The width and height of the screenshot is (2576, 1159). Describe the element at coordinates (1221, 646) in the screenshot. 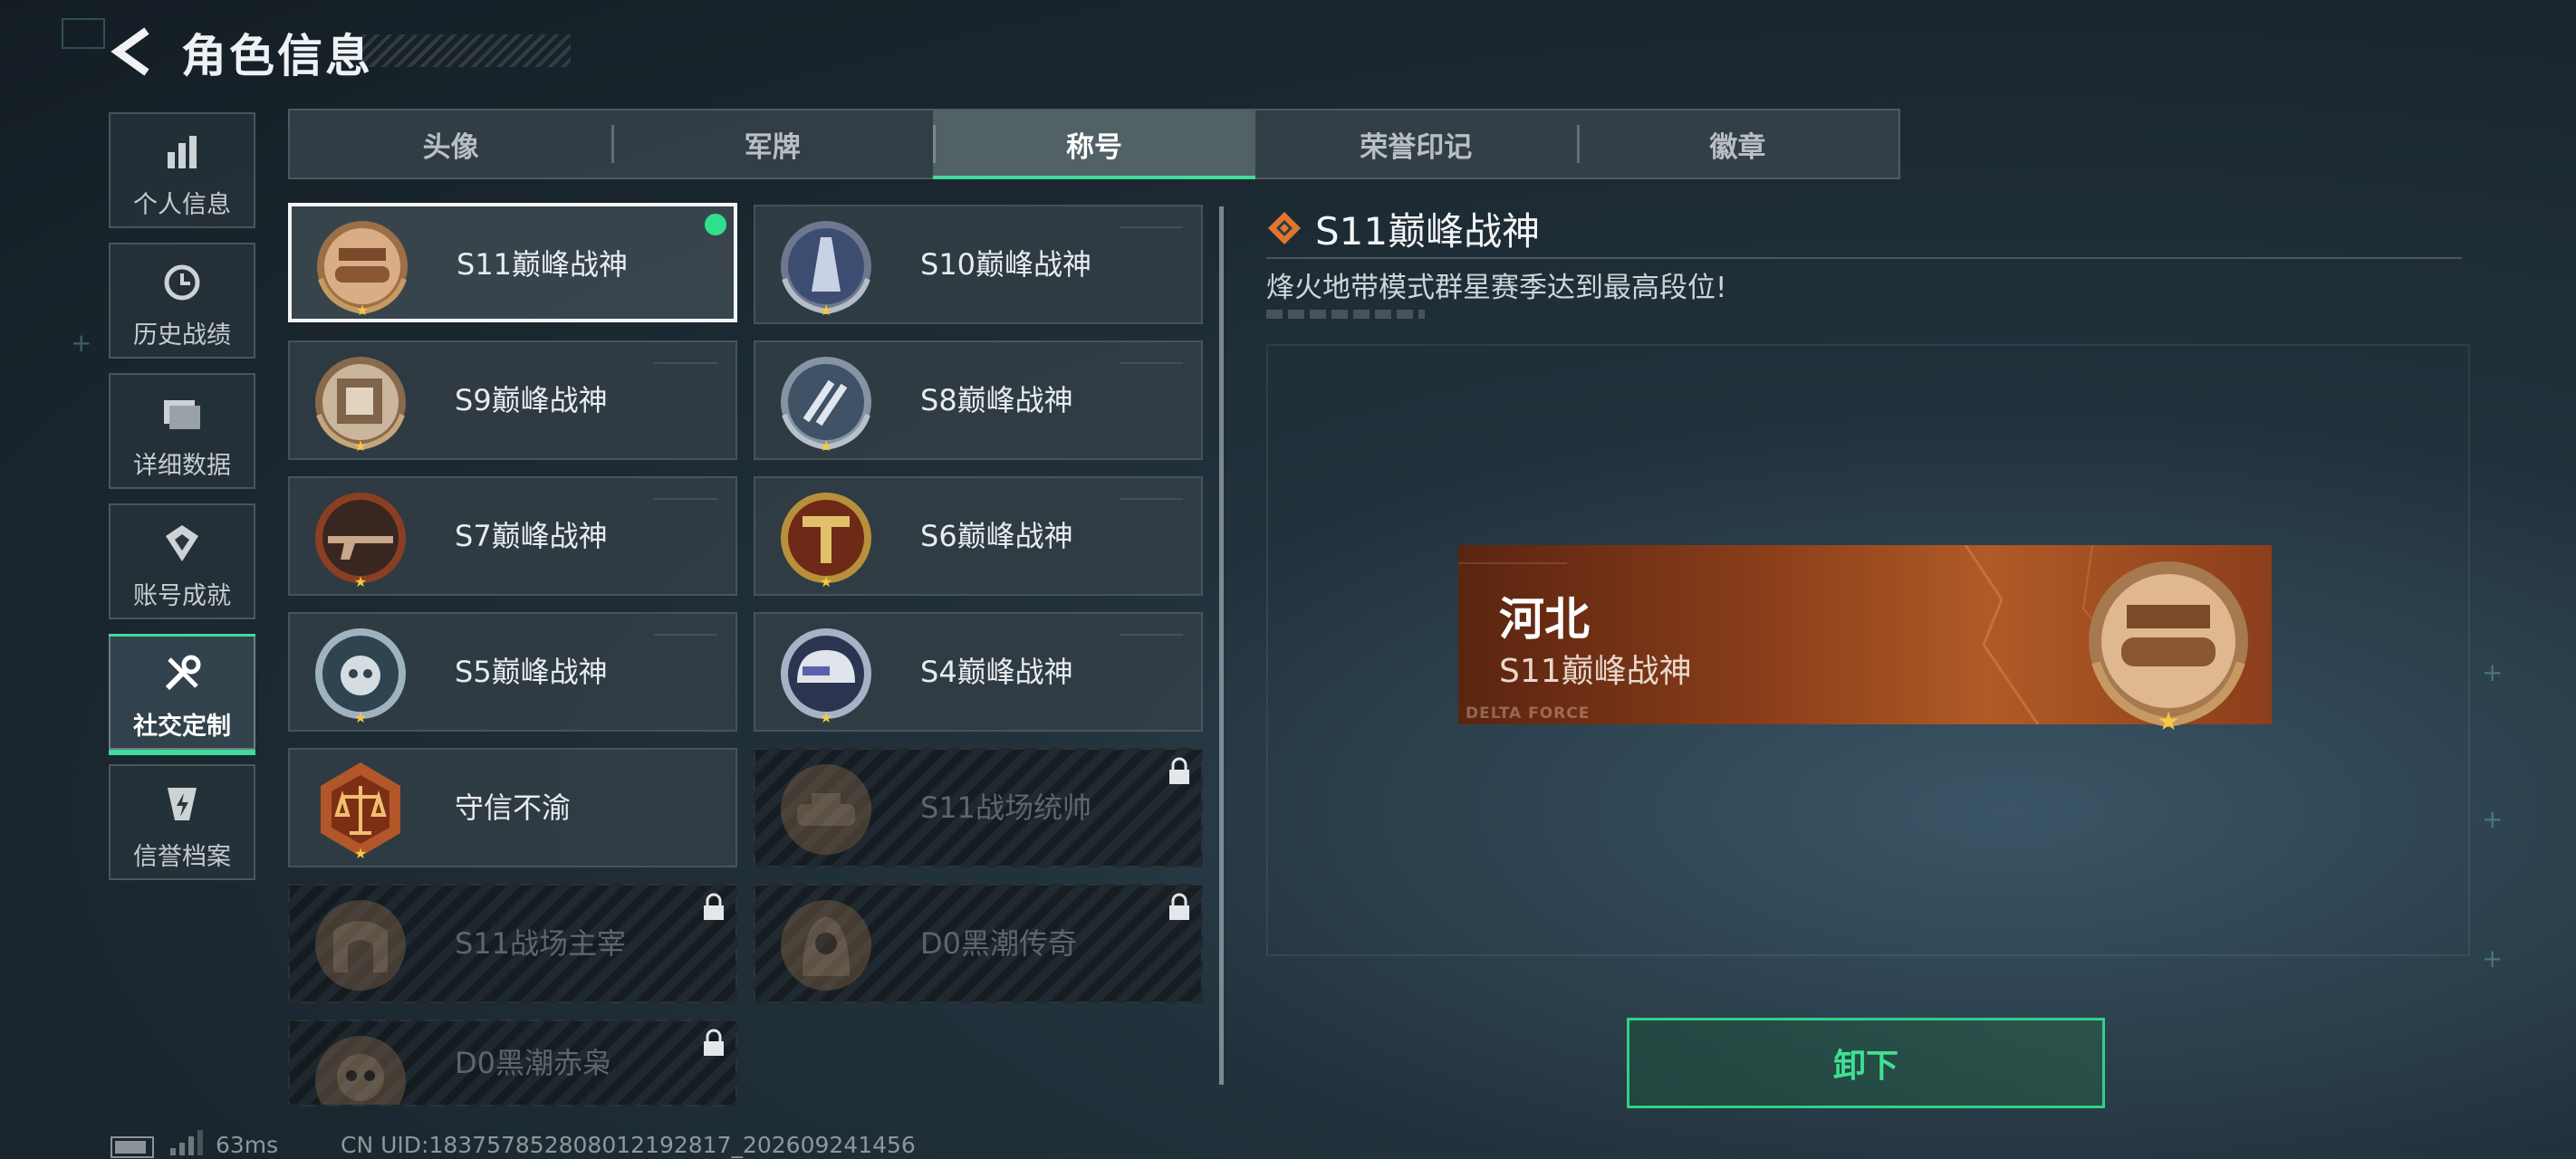

I see `list-scrollbar` at that location.